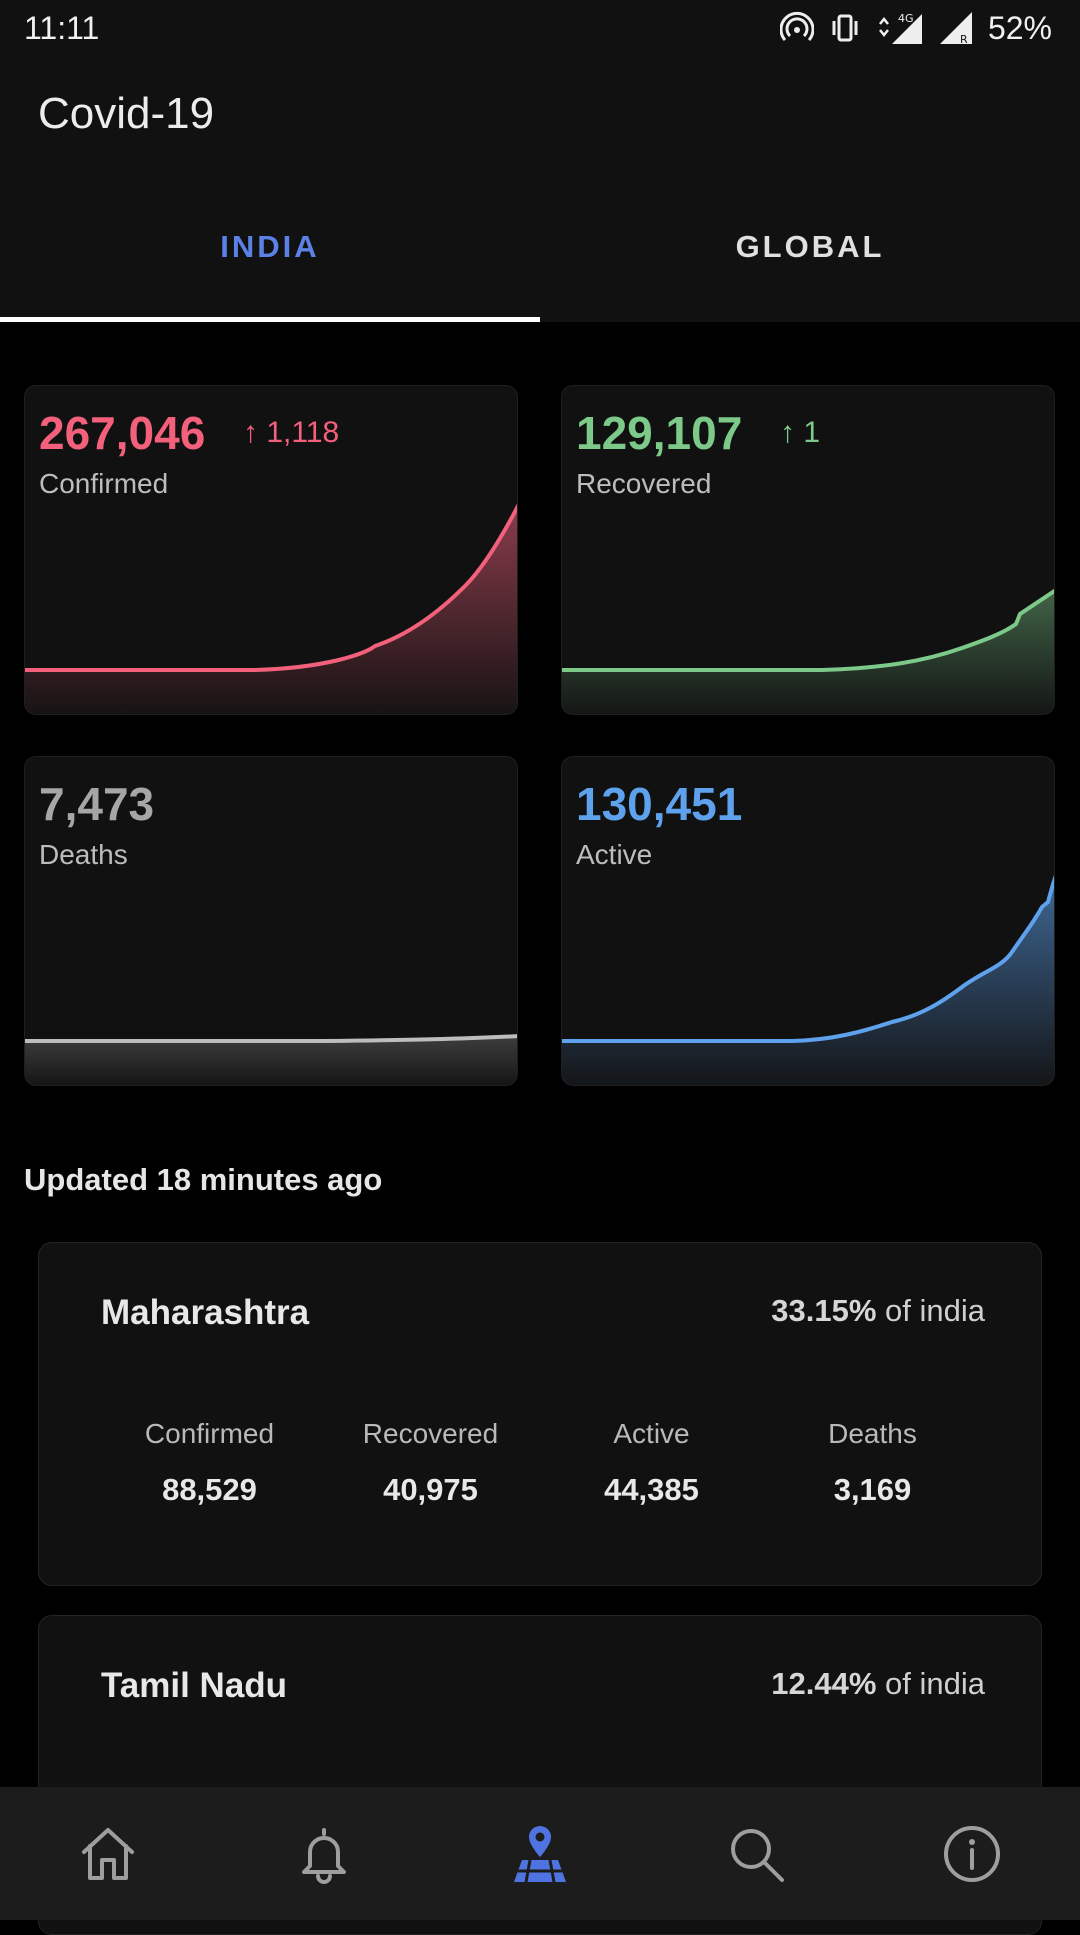  I want to click on active-value: 130,451, so click(659, 804).